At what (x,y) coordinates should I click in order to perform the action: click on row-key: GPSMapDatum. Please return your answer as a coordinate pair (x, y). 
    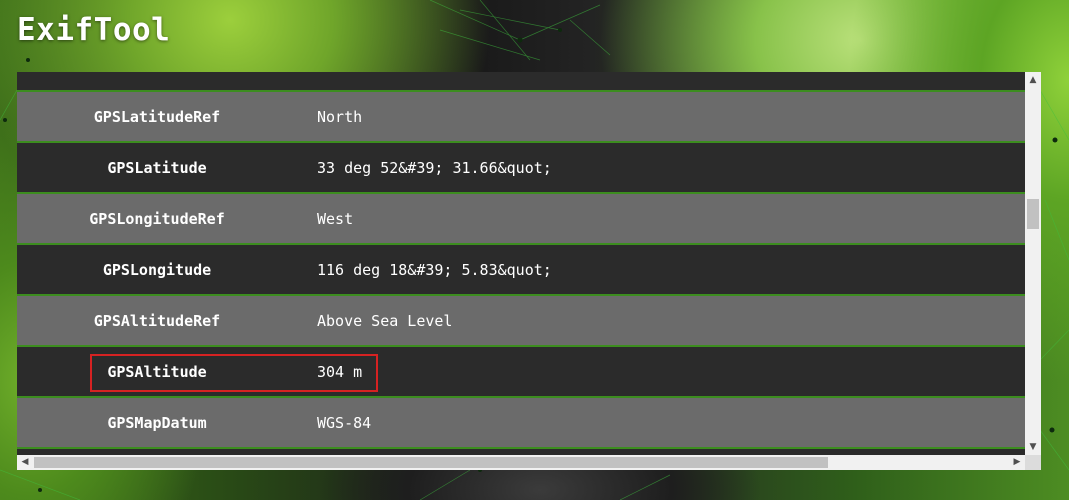
    Looking at the image, I should click on (157, 422).